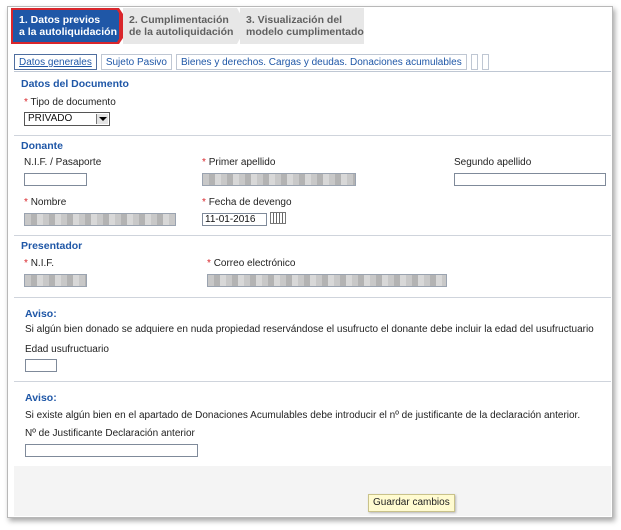 The image size is (621, 530). Describe the element at coordinates (247, 202) in the screenshot. I see `fecha-devengo-label: * Fecha de devengo` at that location.